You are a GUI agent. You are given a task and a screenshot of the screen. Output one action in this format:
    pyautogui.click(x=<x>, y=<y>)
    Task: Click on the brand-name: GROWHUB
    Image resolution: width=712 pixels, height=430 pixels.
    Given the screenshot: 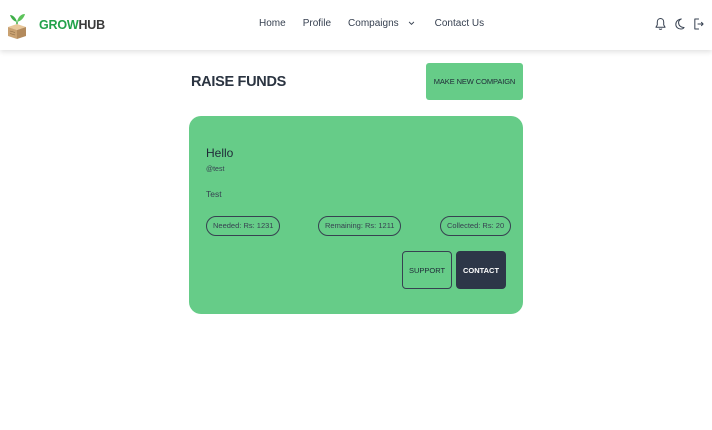 What is the action you would take?
    pyautogui.click(x=72, y=25)
    